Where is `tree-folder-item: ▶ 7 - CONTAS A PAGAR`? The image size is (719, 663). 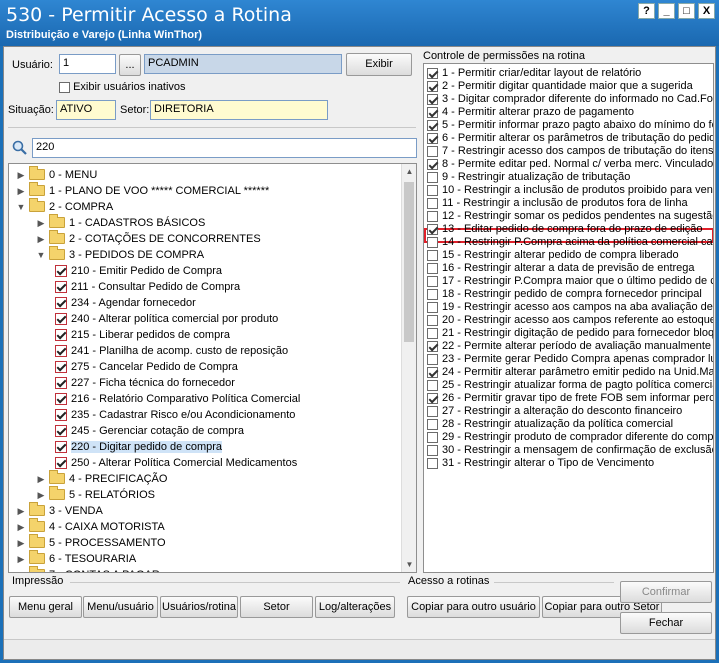 tree-folder-item: ▶ 7 - CONTAS A PAGAR is located at coordinates (87, 569).